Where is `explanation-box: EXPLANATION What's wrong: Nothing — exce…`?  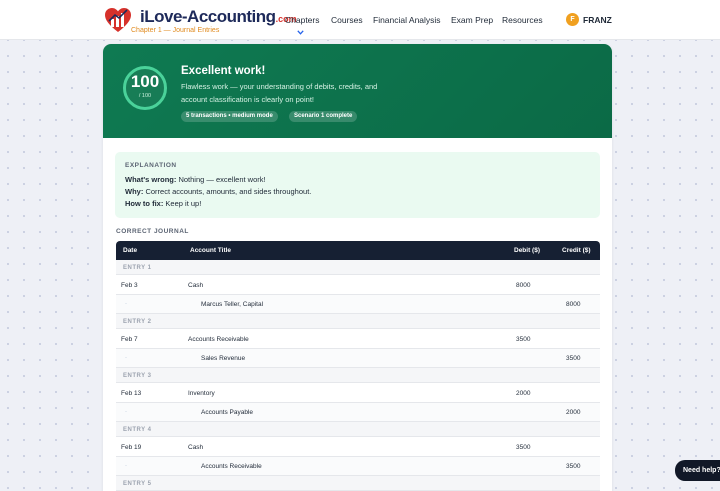
explanation-box: EXPLANATION What's wrong: Nothing — exce… is located at coordinates (357, 185).